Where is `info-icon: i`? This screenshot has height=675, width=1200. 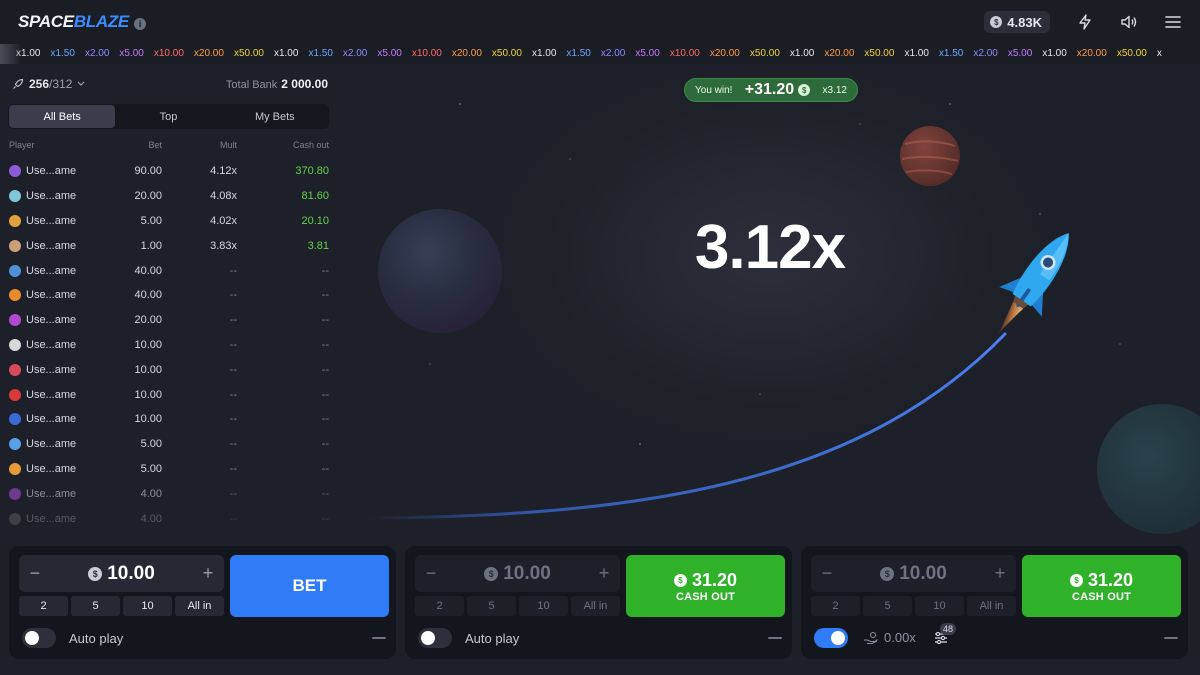 info-icon: i is located at coordinates (139, 24).